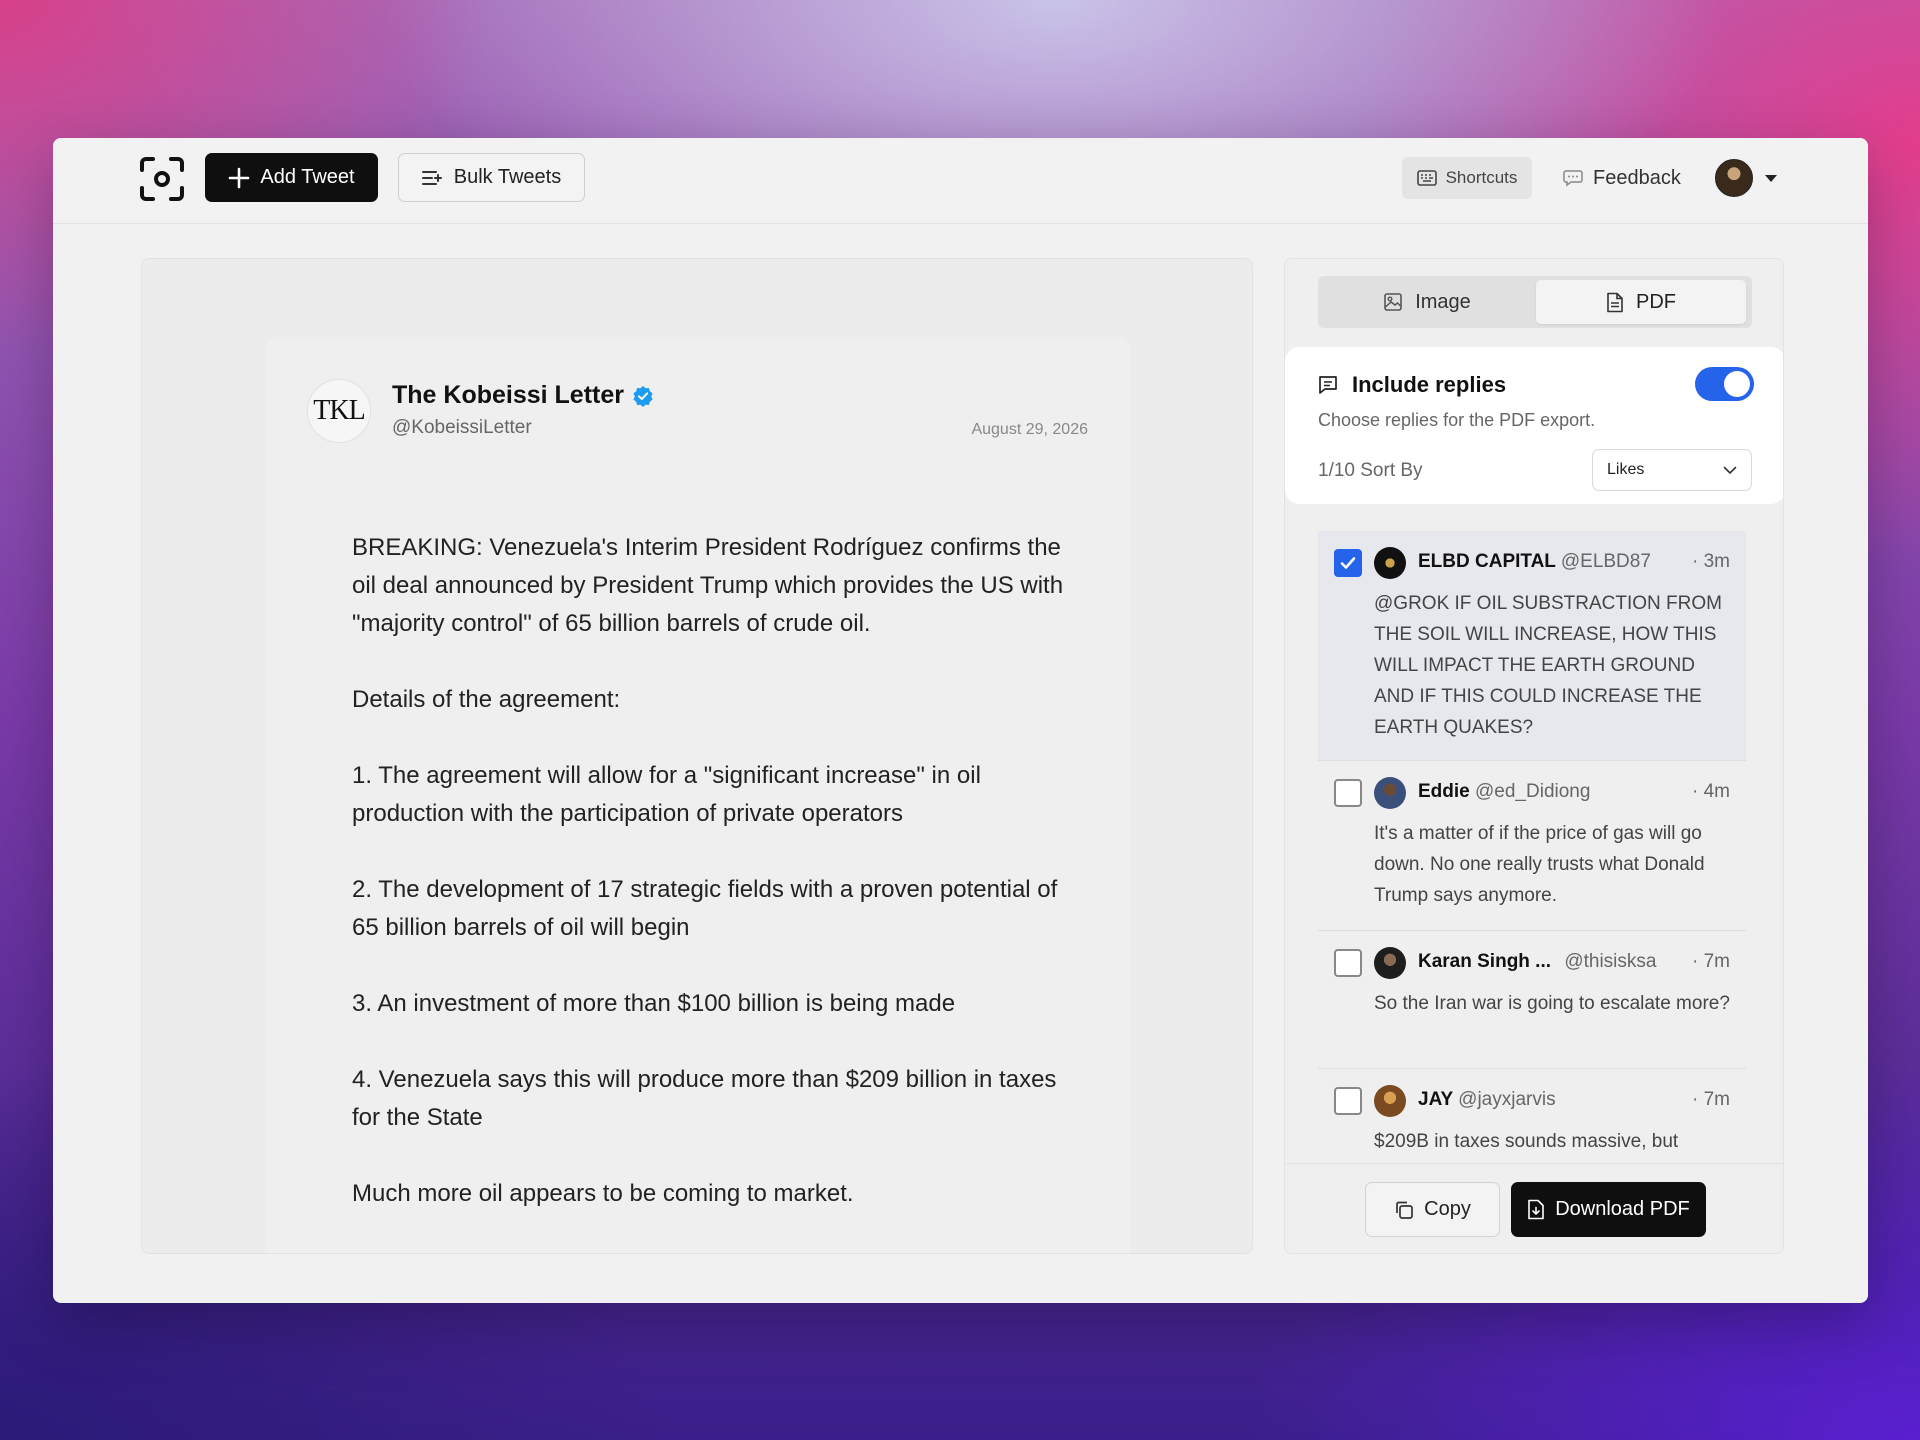 Image resolution: width=1920 pixels, height=1440 pixels. What do you see at coordinates (1429, 384) in the screenshot?
I see `include-replies-label: Include replies` at bounding box center [1429, 384].